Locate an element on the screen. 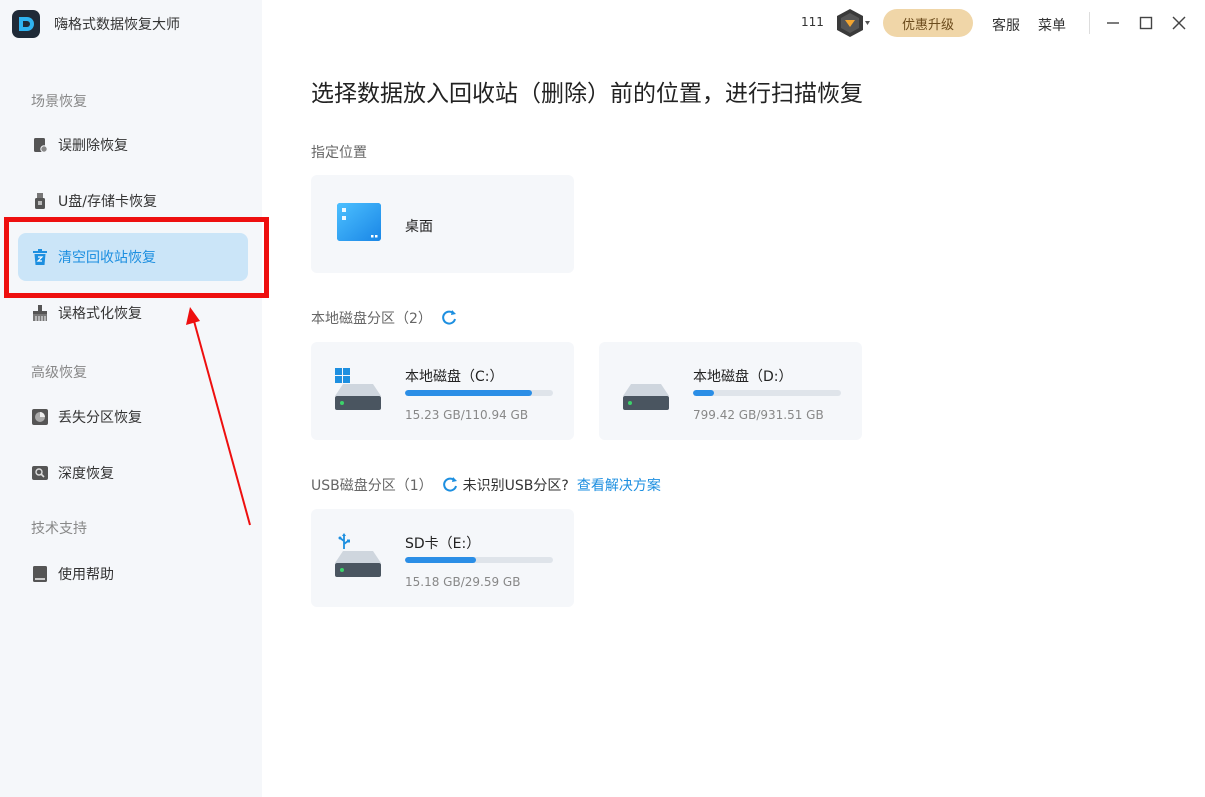  sidebar-item-label: 误格式化恢复 is located at coordinates (100, 314).